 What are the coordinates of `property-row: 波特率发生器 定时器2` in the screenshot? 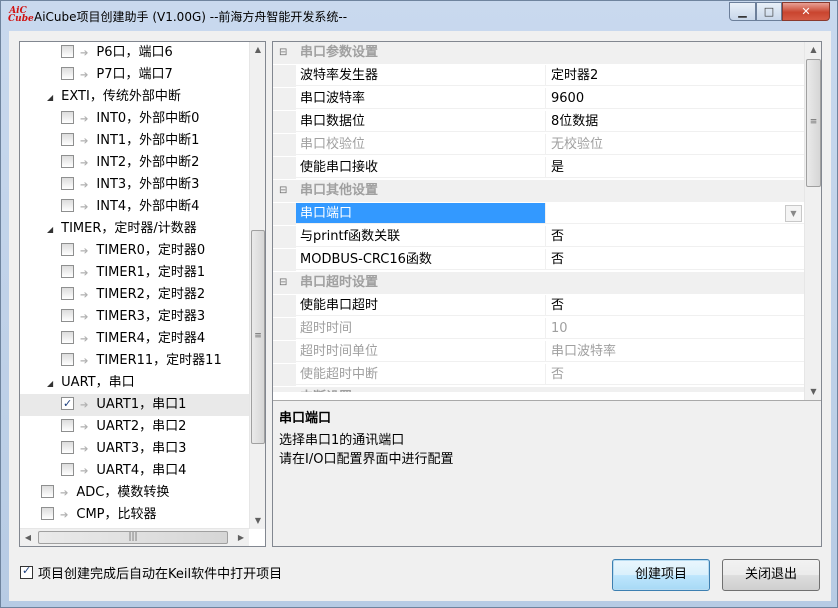 It's located at (538, 76).